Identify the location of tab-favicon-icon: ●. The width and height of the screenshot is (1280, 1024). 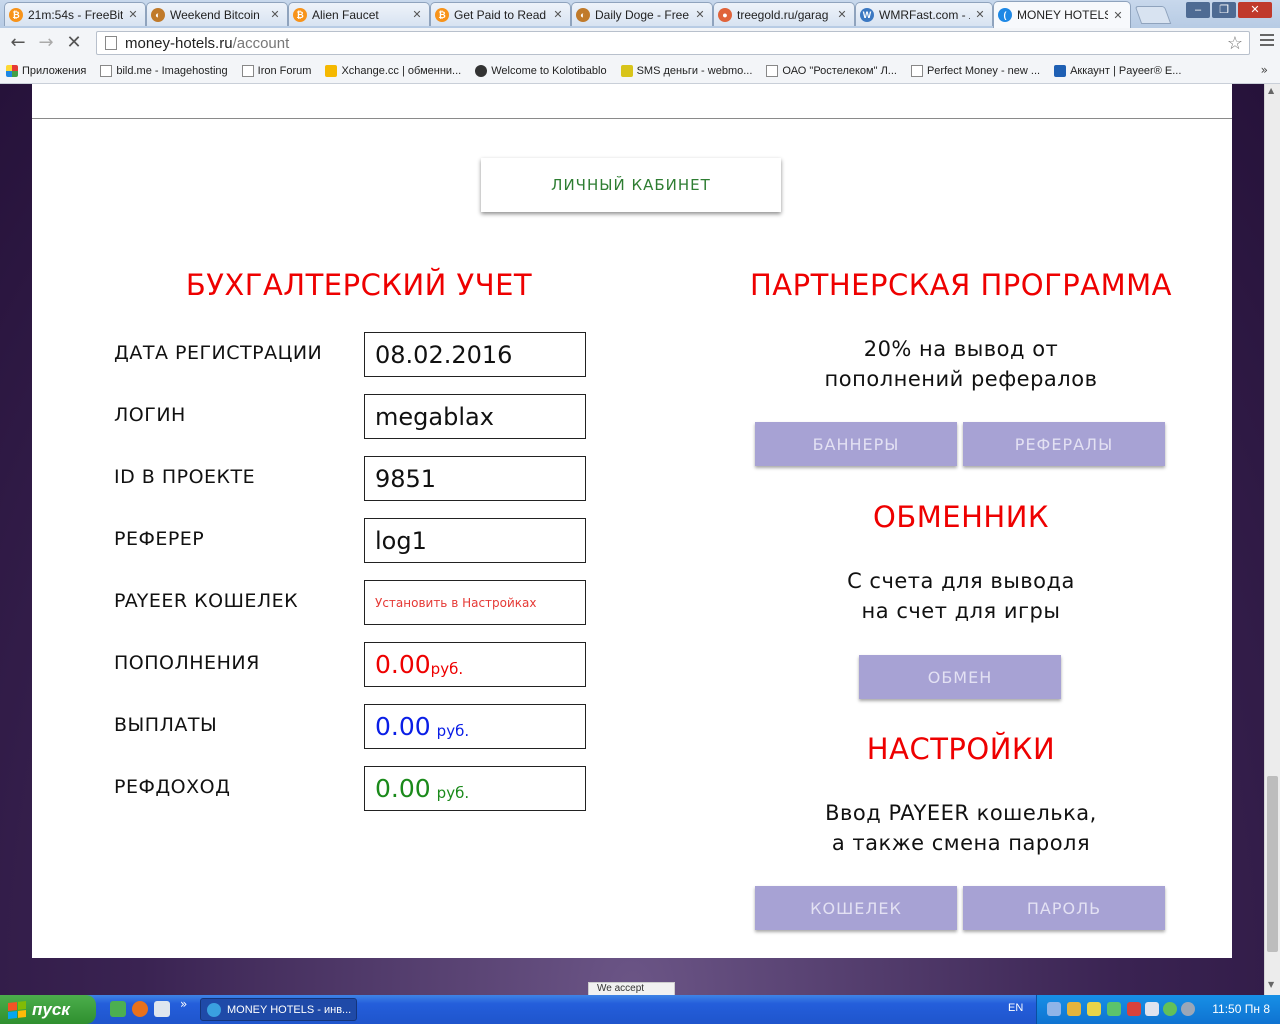
(725, 14).